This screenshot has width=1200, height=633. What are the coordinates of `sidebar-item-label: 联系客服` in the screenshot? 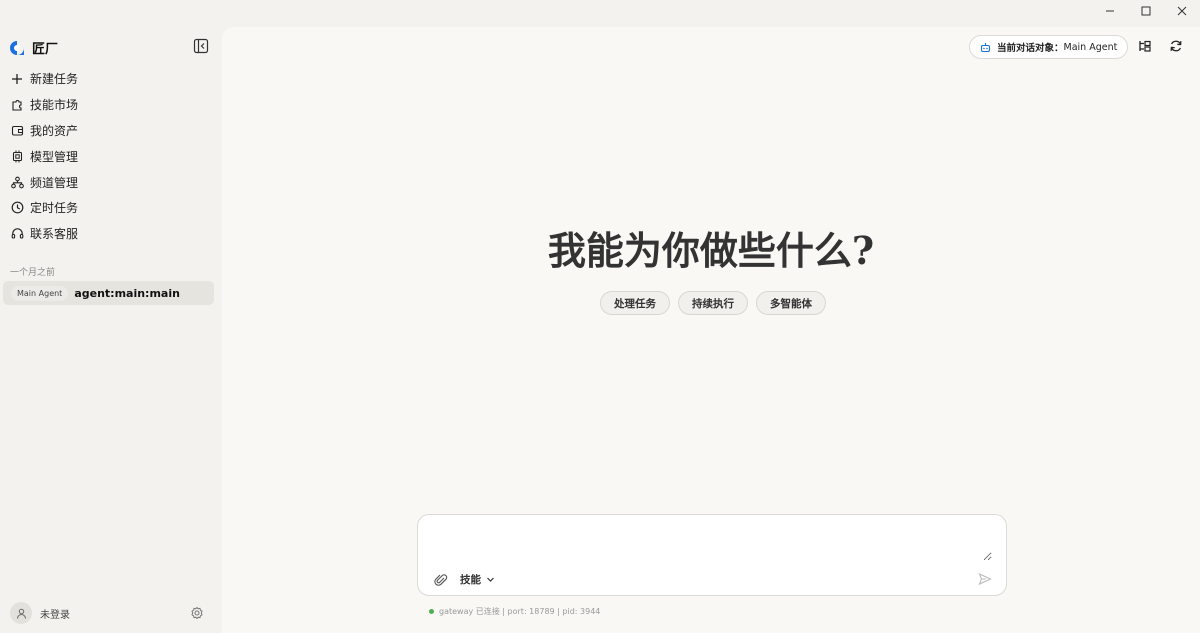 It's located at (54, 234).